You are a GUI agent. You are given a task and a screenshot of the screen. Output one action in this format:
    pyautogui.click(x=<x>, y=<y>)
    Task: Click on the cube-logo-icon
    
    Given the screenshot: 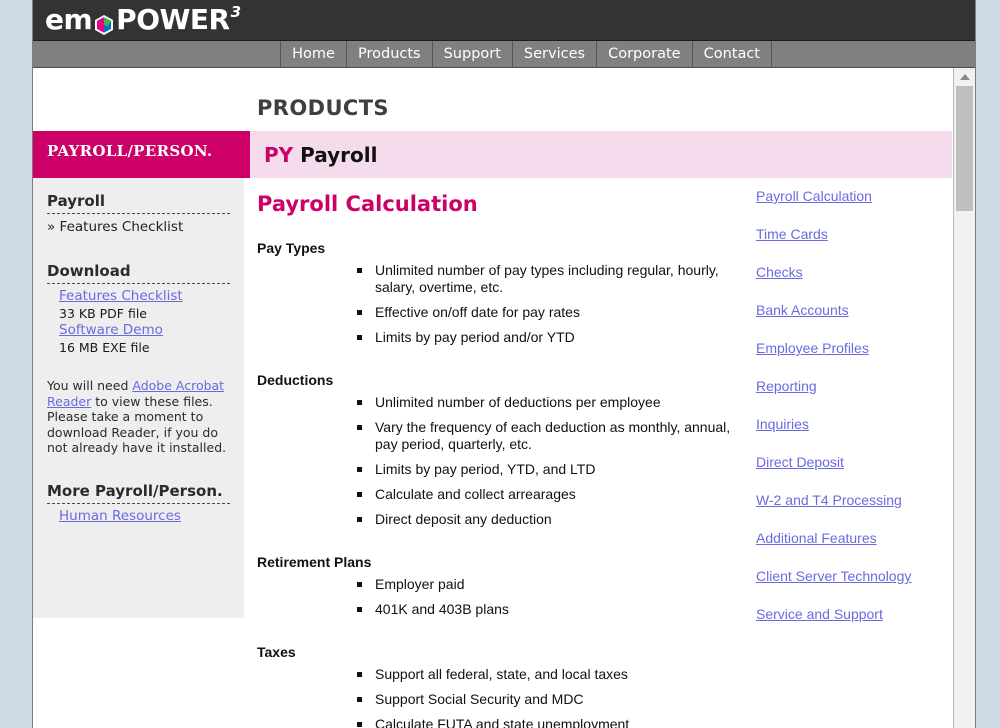 What is the action you would take?
    pyautogui.click(x=104, y=22)
    